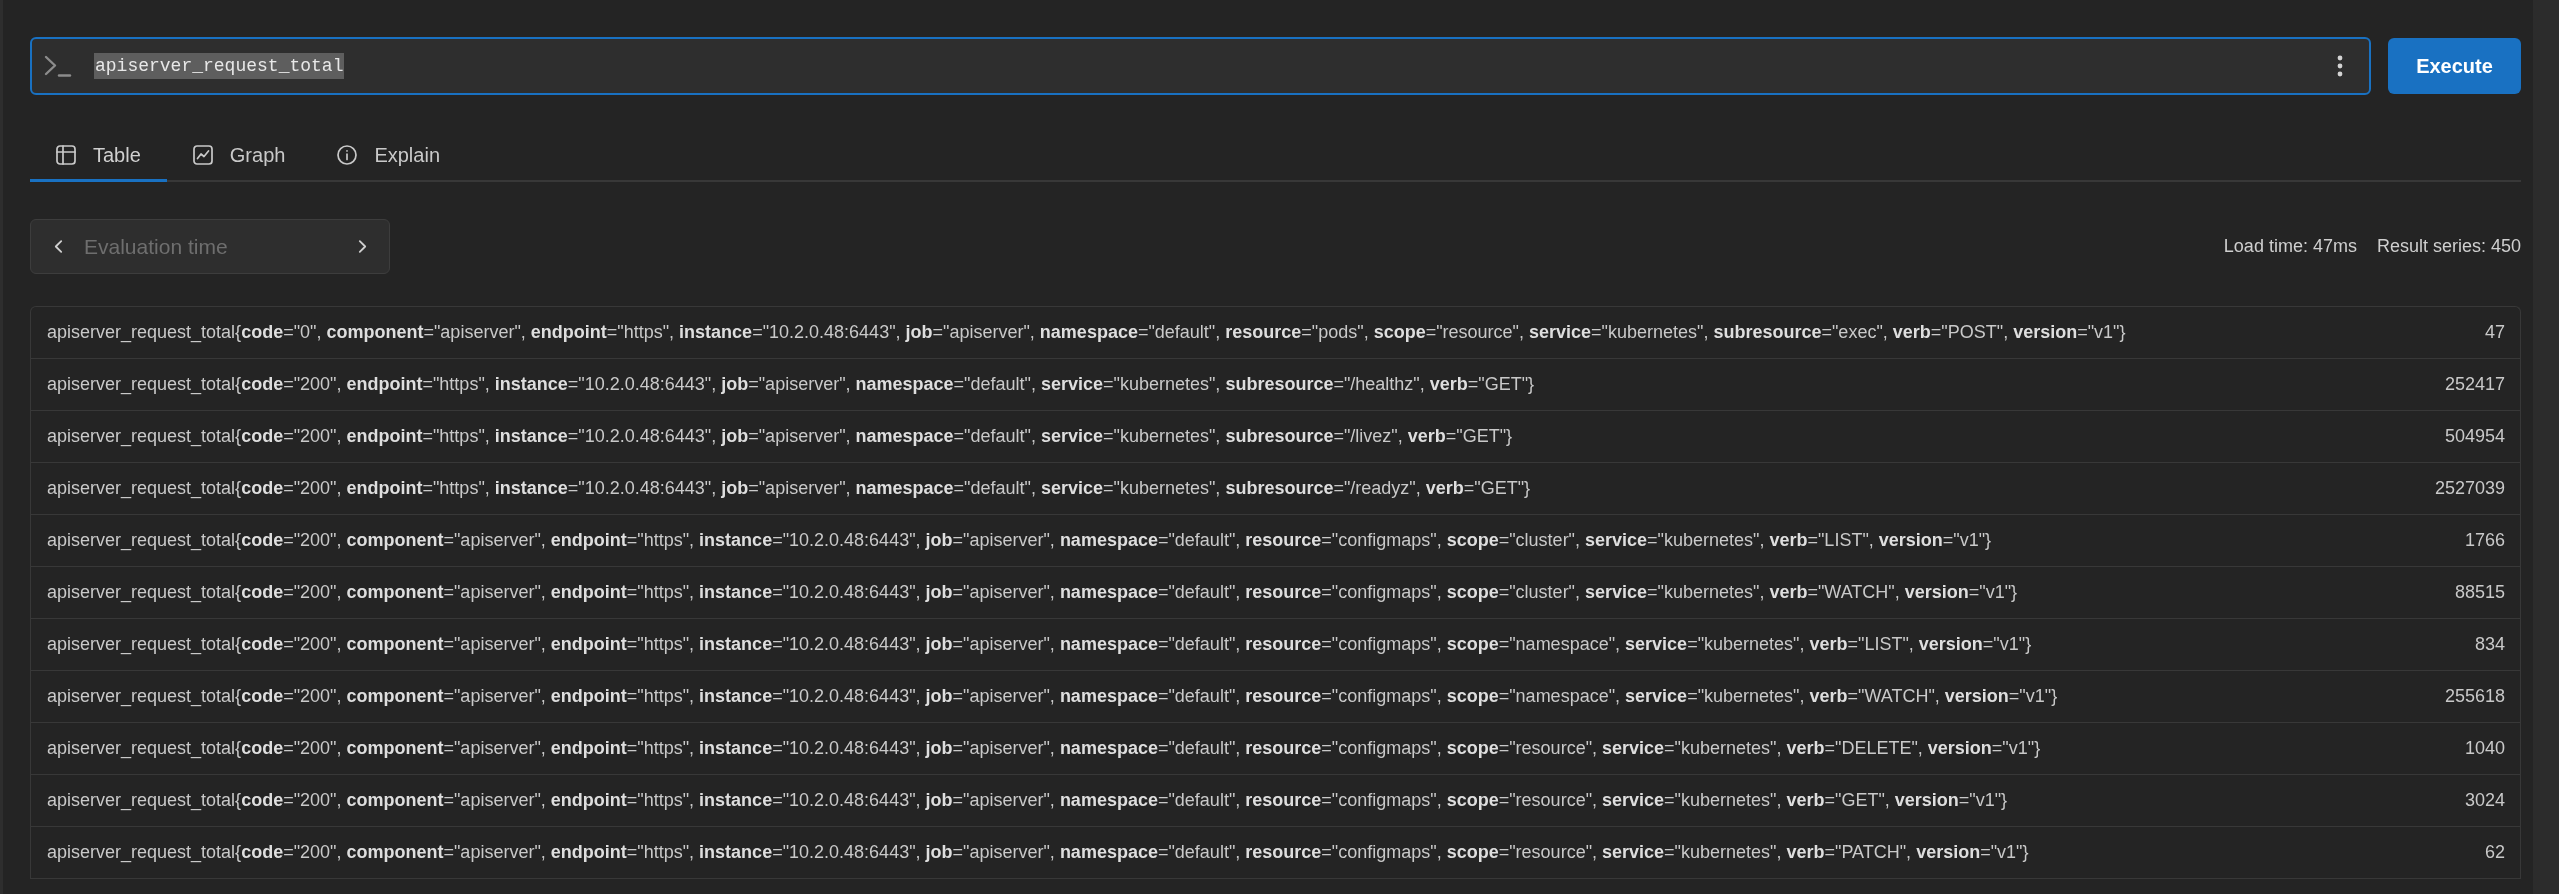 This screenshot has height=894, width=2559. Describe the element at coordinates (2474, 384) in the screenshot. I see `sample-value: 252417` at that location.